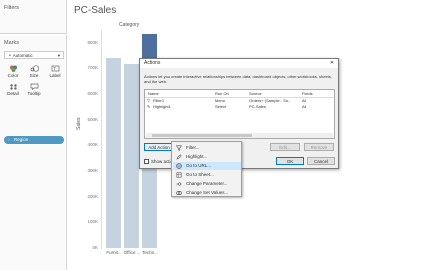 This screenshot has height=270, width=445. What do you see at coordinates (255, 93) in the screenshot?
I see `col-header-source: Source` at bounding box center [255, 93].